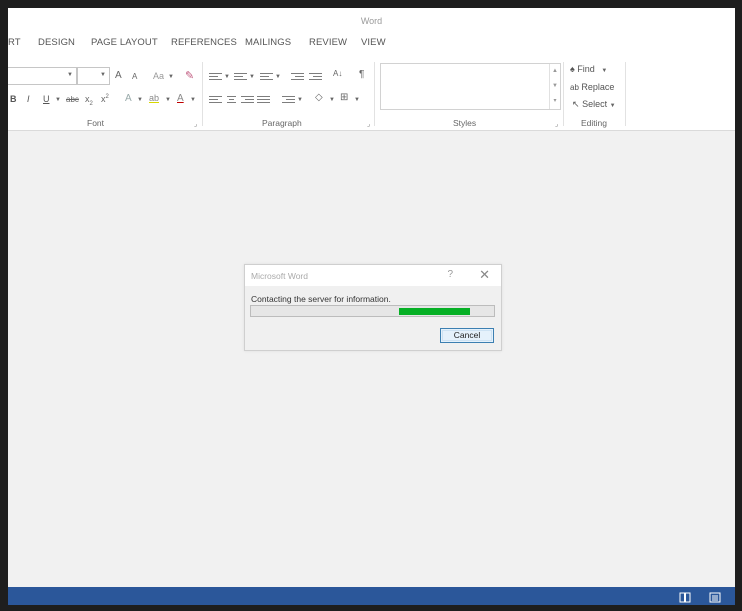 This screenshot has height=611, width=742. I want to click on dialog-title: Microsoft Word, so click(279, 276).